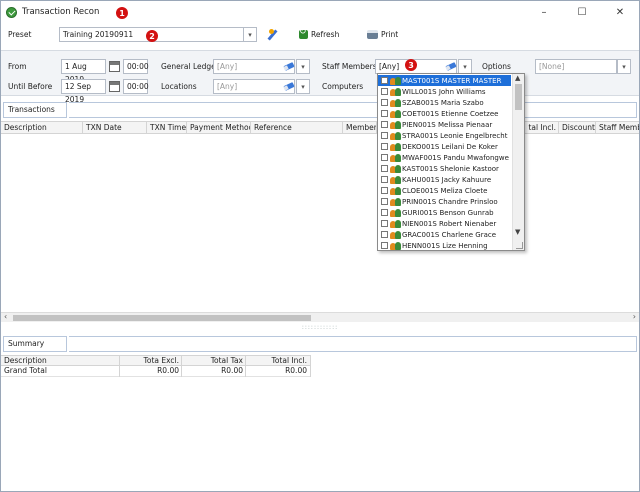 This screenshot has height=492, width=640. What do you see at coordinates (444, 157) in the screenshot?
I see `list-item: MWAF001S Pandu Mwafongwe` at bounding box center [444, 157].